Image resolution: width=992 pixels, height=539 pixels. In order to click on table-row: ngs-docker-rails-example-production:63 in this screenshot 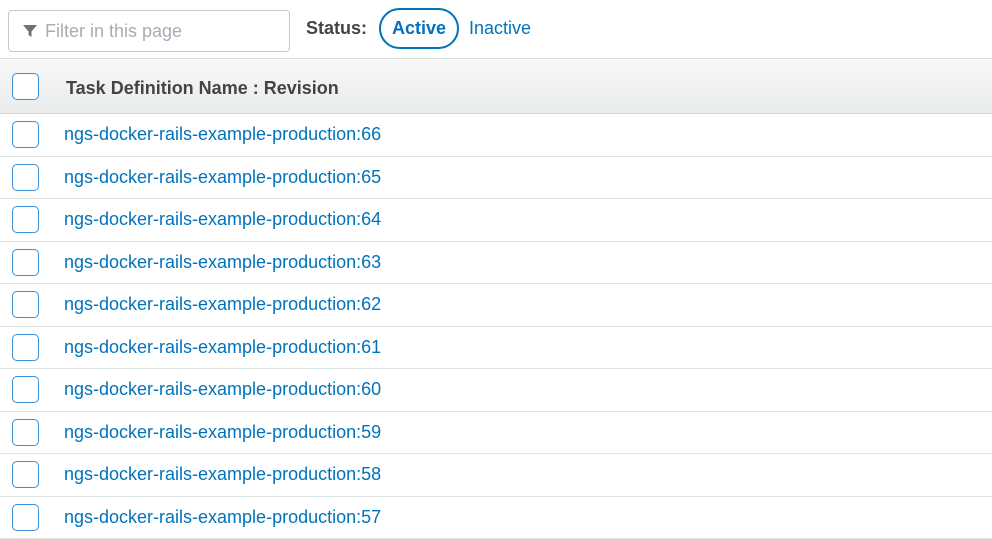, I will do `click(496, 263)`.